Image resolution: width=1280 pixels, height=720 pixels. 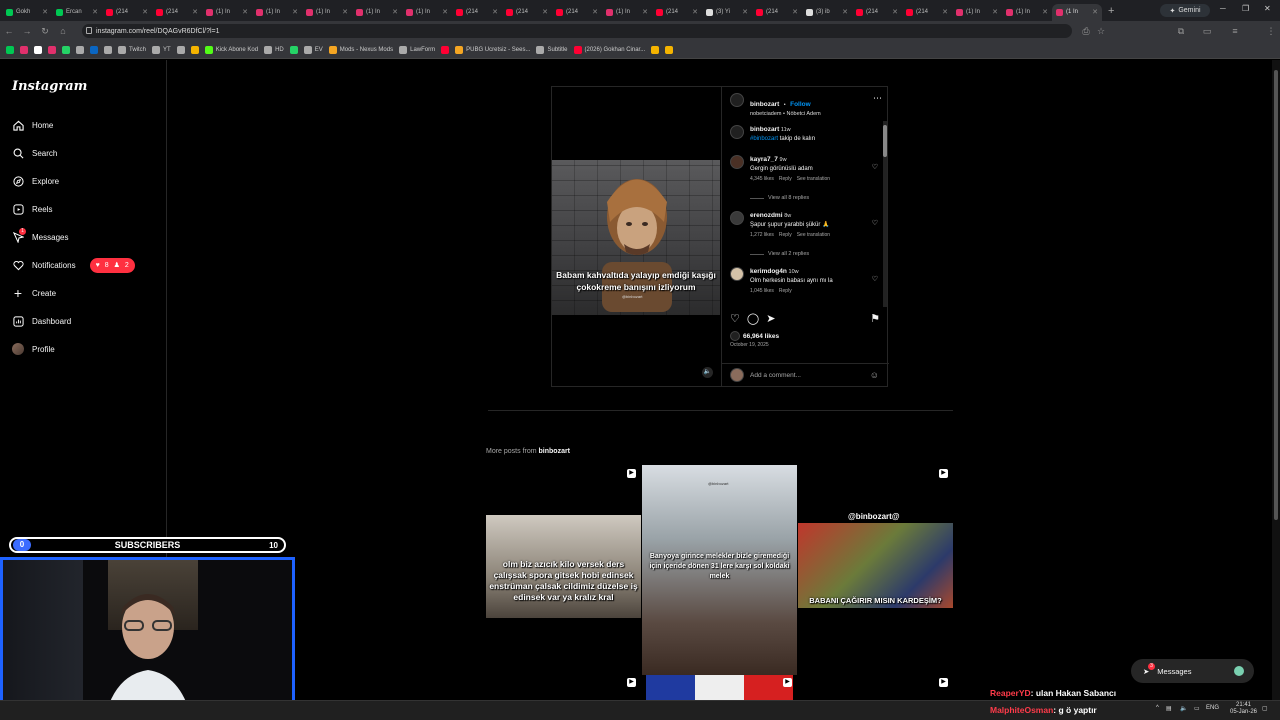 I want to click on instagram-logo: Instagram, so click(x=49, y=86).